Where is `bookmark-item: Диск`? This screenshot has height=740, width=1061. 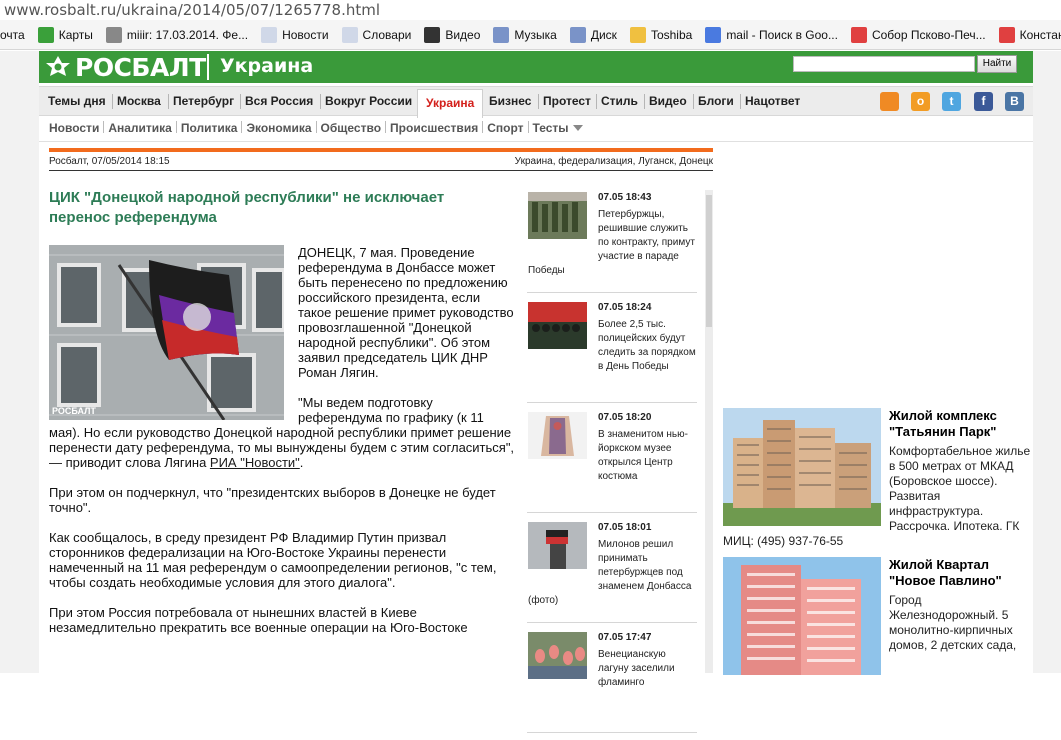
bookmark-item: Диск is located at coordinates (593, 34).